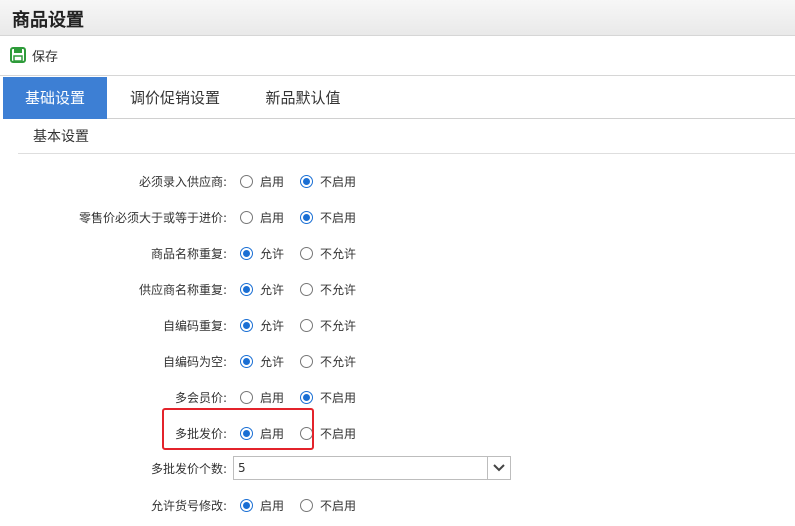  Describe the element at coordinates (194, 326) in the screenshot. I see `setting-label: 自编码重复:` at that location.